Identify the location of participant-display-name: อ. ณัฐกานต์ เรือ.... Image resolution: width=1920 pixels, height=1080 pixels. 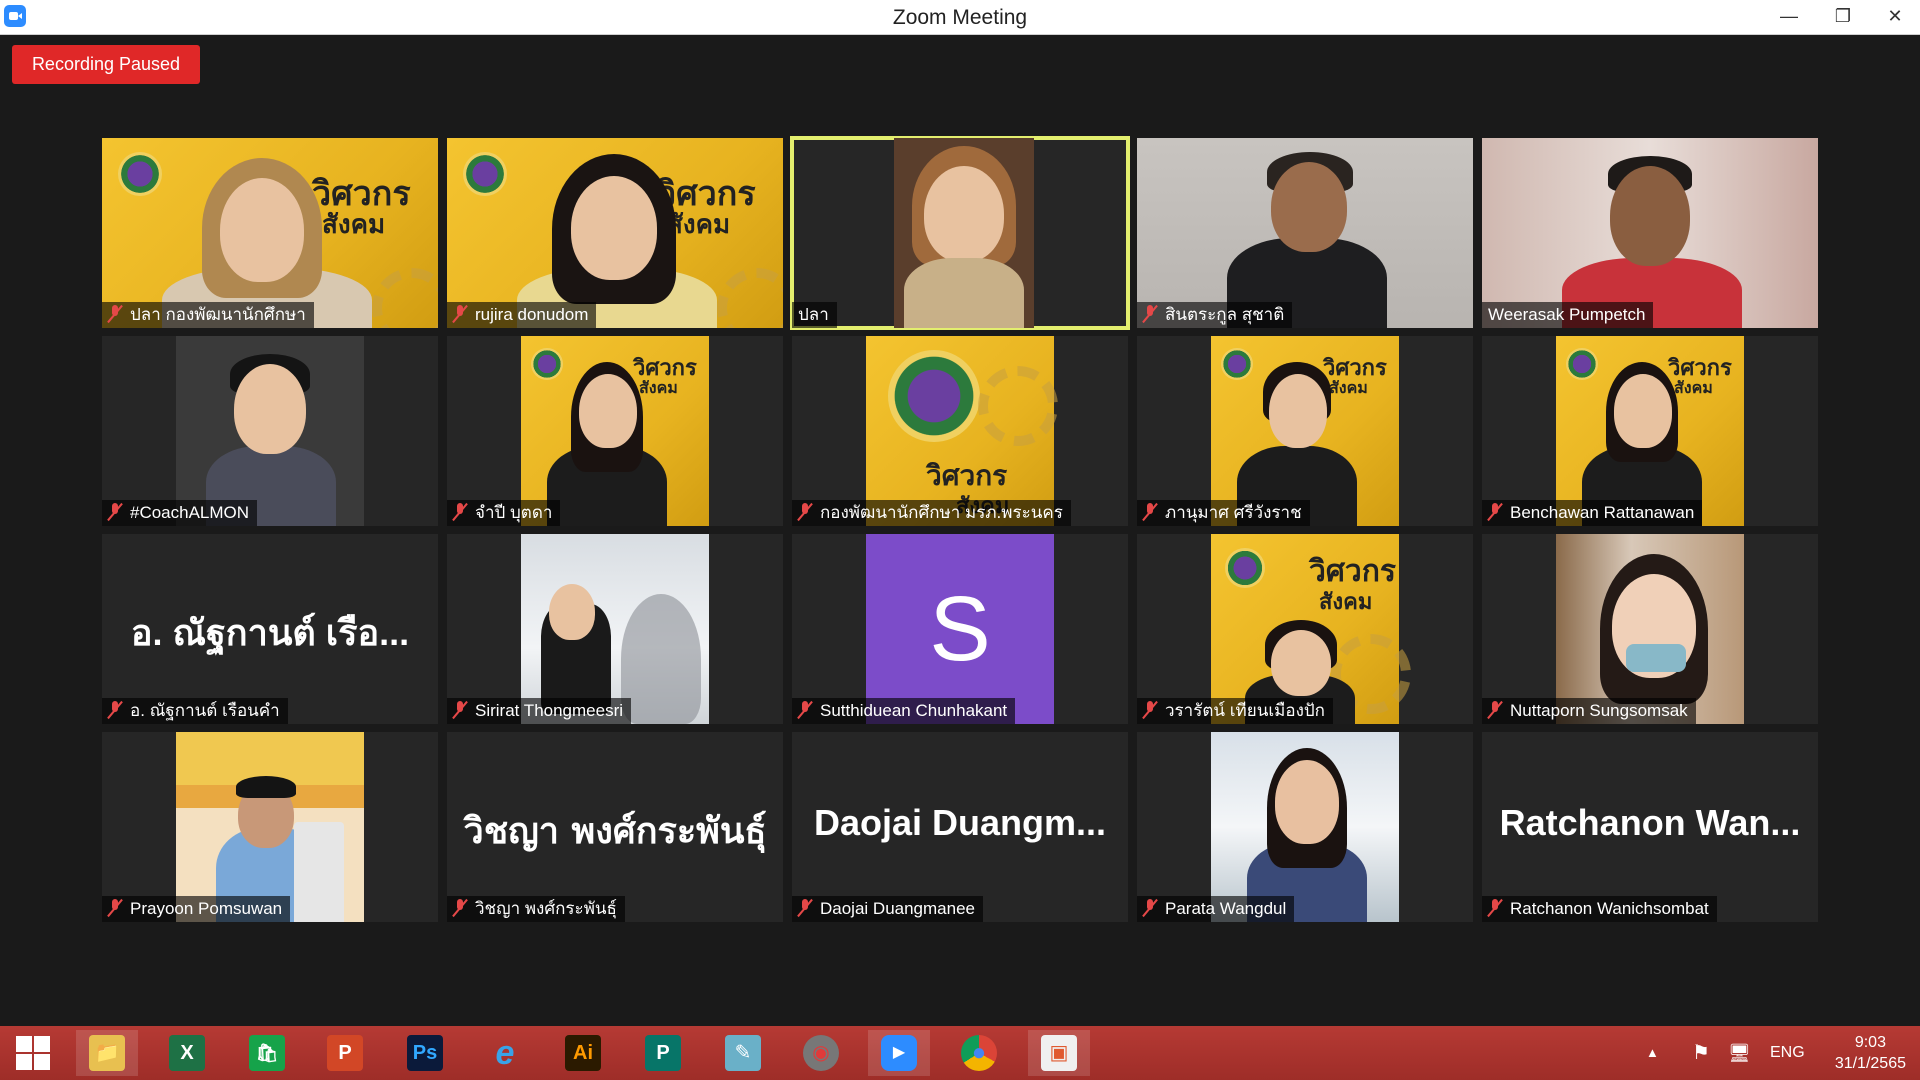
(270, 632).